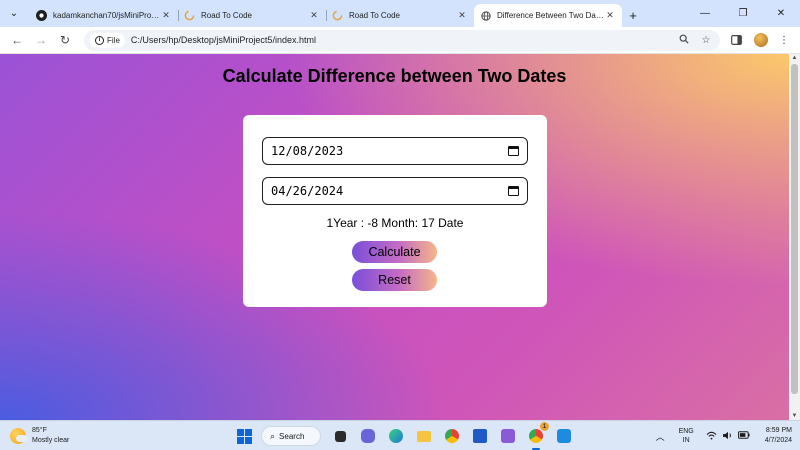 The width and height of the screenshot is (800, 450). I want to click on notification-badge: 1, so click(544, 426).